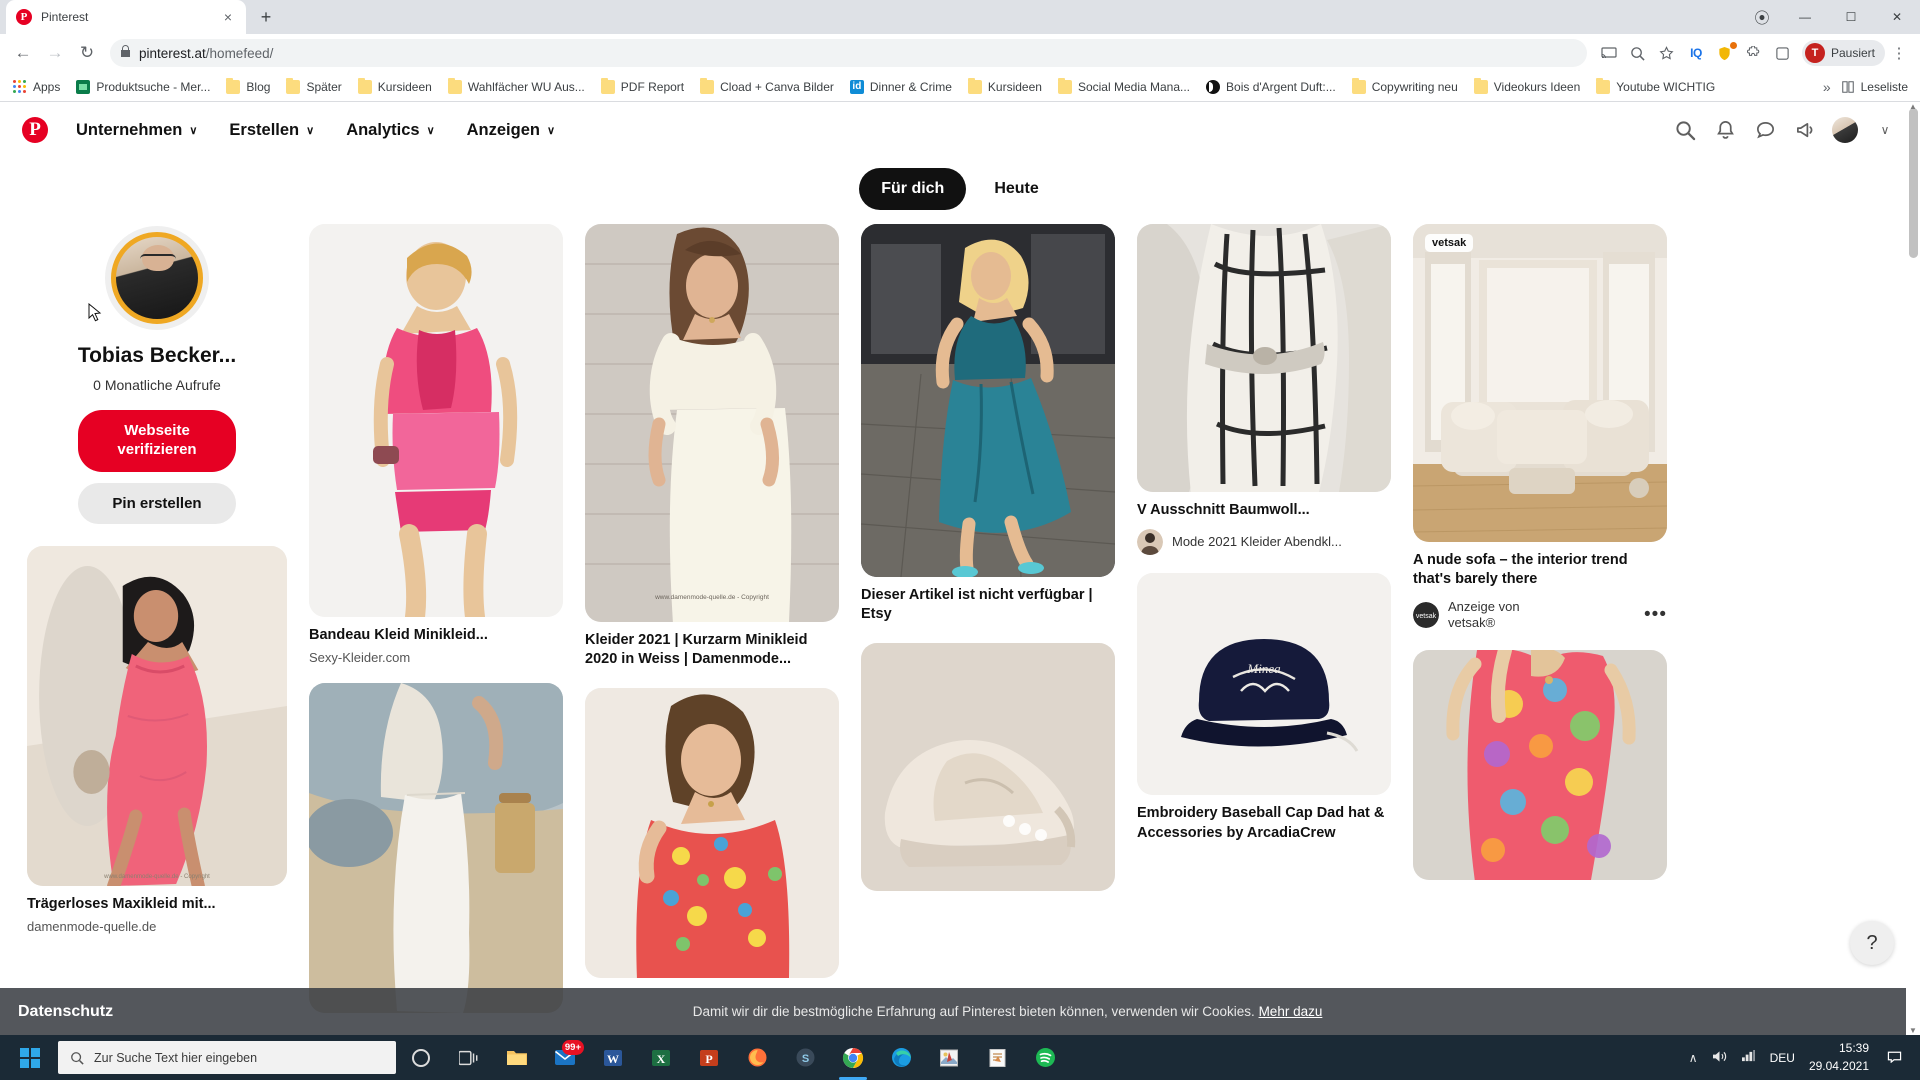  Describe the element at coordinates (1827, 87) in the screenshot. I see `chevron-right-icon: »` at that location.